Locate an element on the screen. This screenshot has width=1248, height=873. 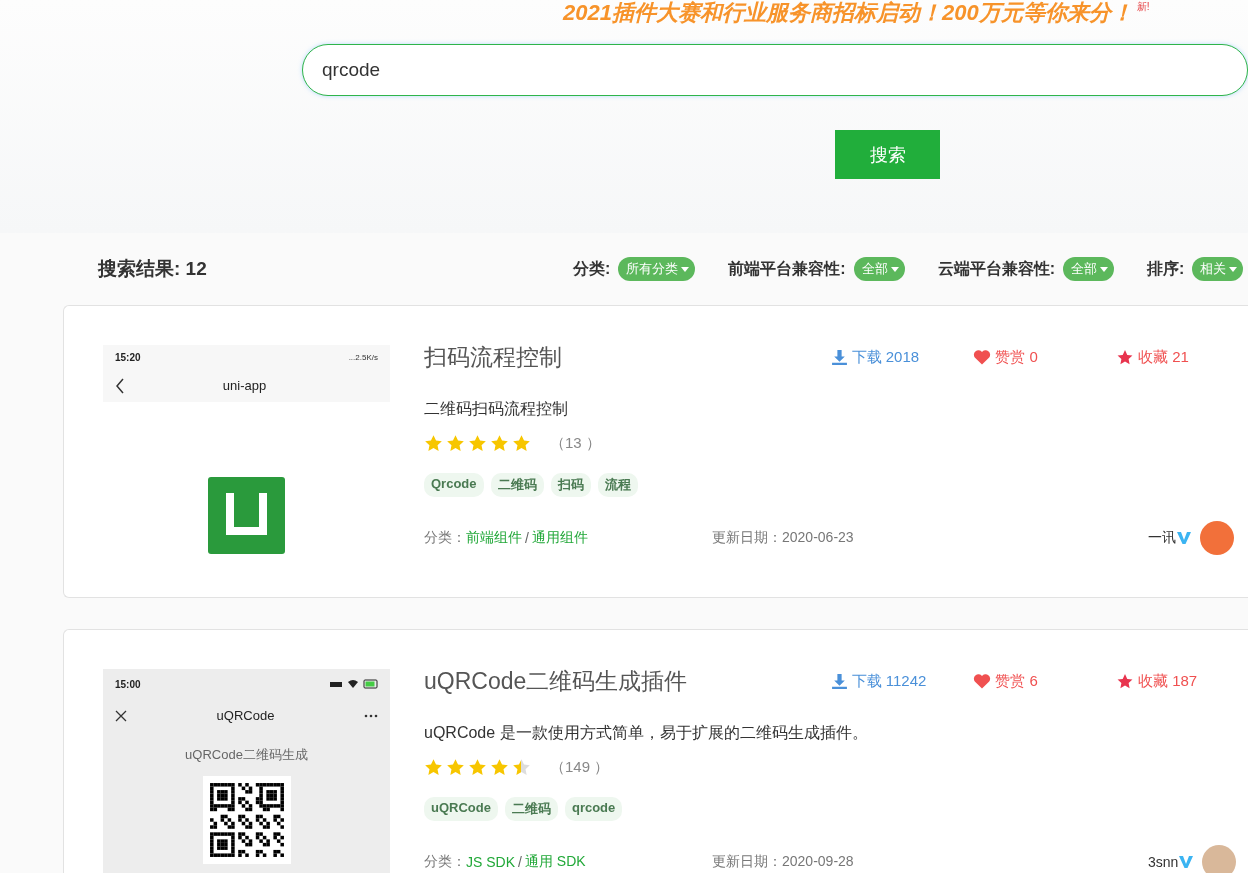
filter-label: 分类: is located at coordinates (592, 268).